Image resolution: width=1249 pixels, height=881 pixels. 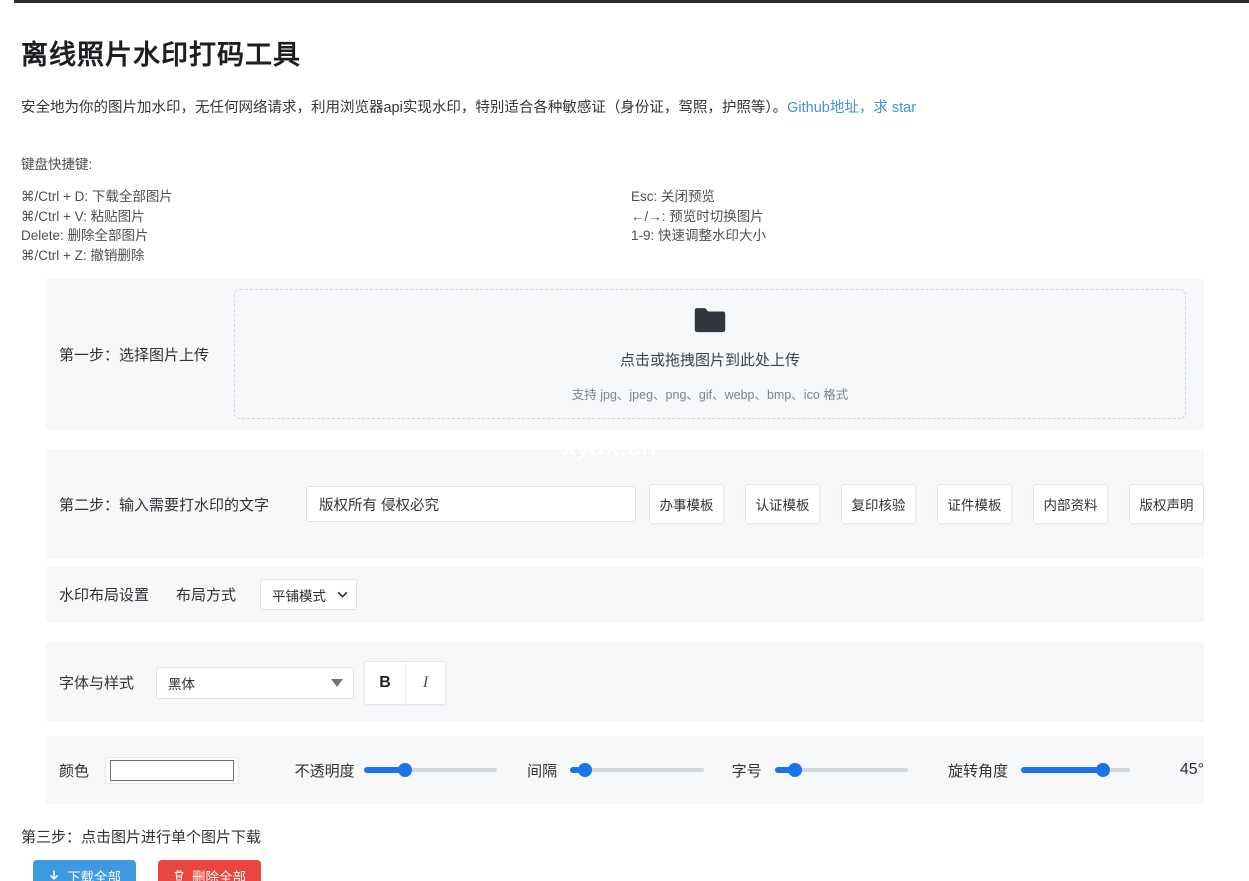 What do you see at coordinates (141, 837) in the screenshot?
I see `step3-label: 第三步：点击图片进行单个图片下载` at bounding box center [141, 837].